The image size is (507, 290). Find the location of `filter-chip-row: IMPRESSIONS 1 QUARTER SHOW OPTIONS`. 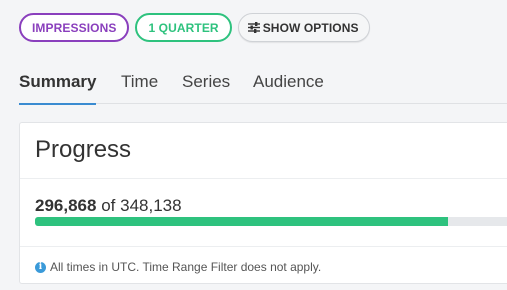

filter-chip-row: IMPRESSIONS 1 QUARTER SHOW OPTIONS is located at coordinates (194, 27).